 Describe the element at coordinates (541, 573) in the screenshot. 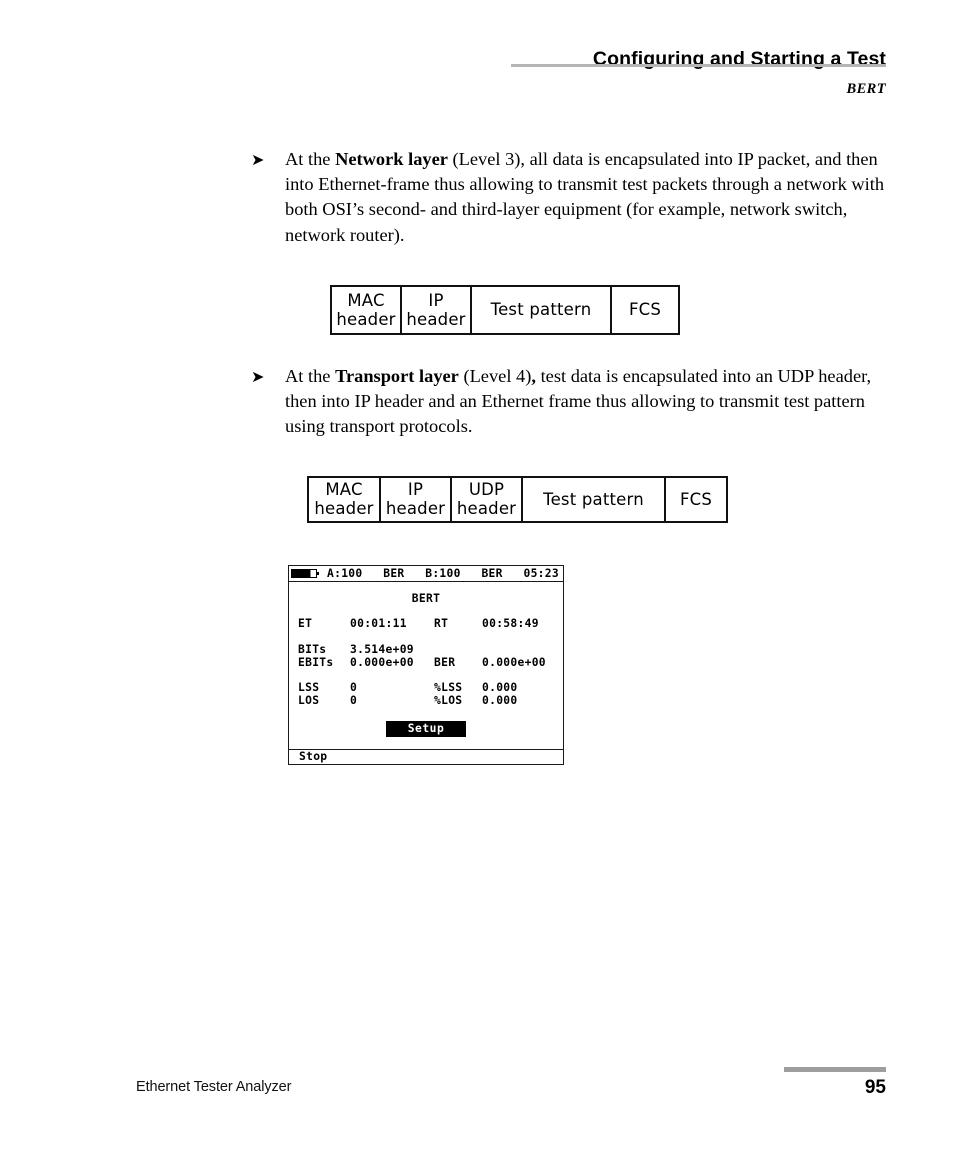

I see `lcd-status-clock: 05:23` at that location.